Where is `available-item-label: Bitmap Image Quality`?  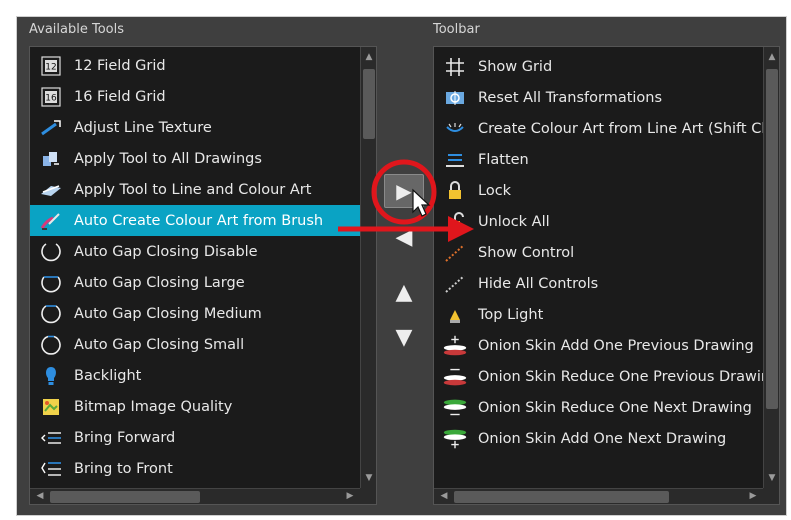 available-item-label: Bitmap Image Quality is located at coordinates (153, 406).